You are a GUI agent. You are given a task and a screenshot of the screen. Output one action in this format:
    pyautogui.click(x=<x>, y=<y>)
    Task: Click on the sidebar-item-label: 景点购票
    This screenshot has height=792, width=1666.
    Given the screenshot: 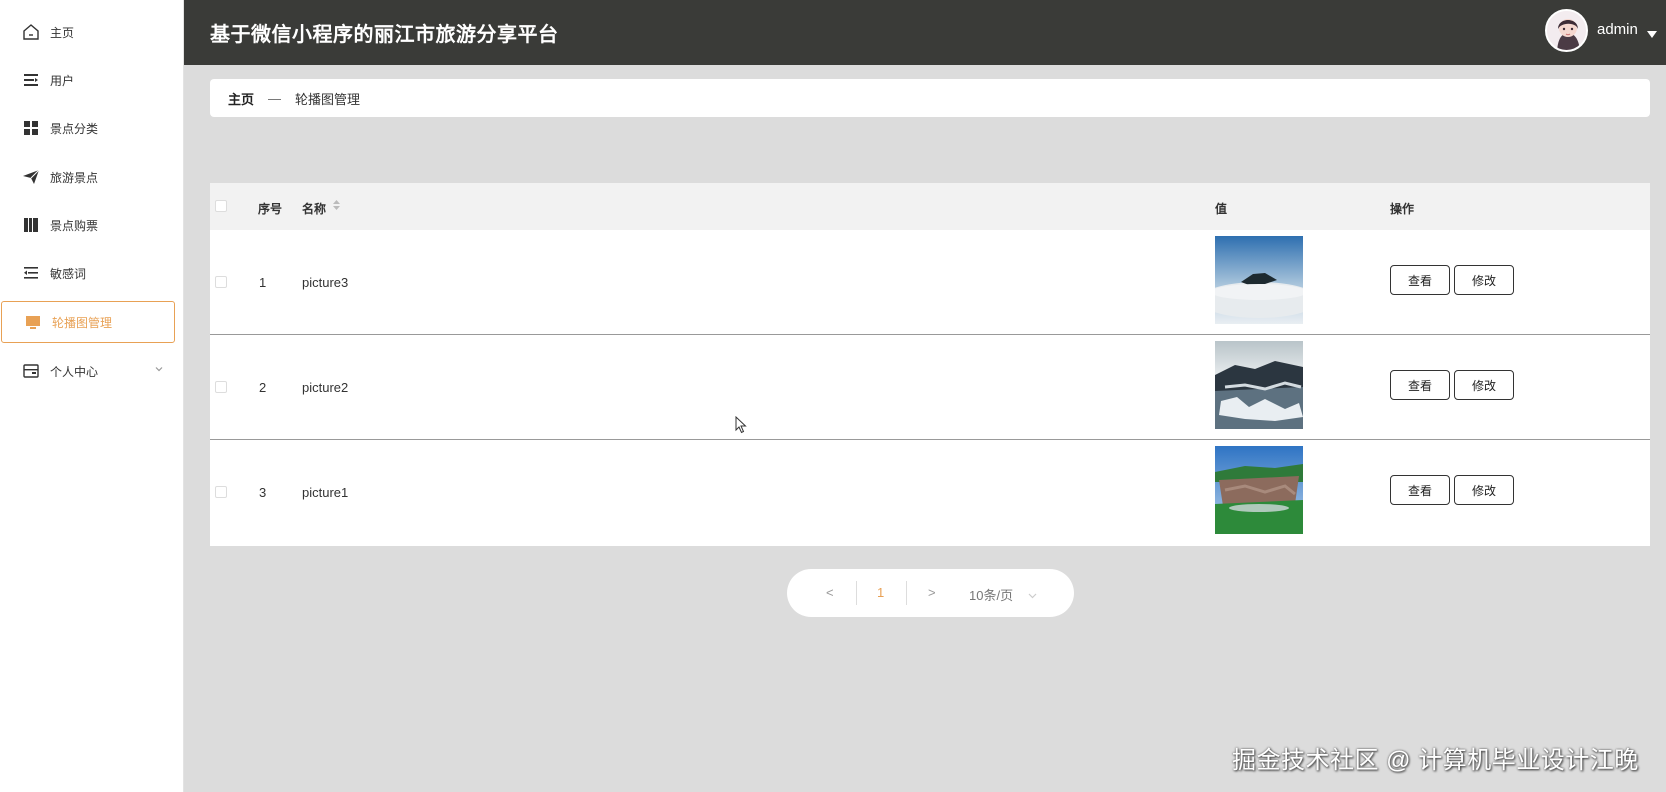 What is the action you would take?
    pyautogui.click(x=74, y=225)
    